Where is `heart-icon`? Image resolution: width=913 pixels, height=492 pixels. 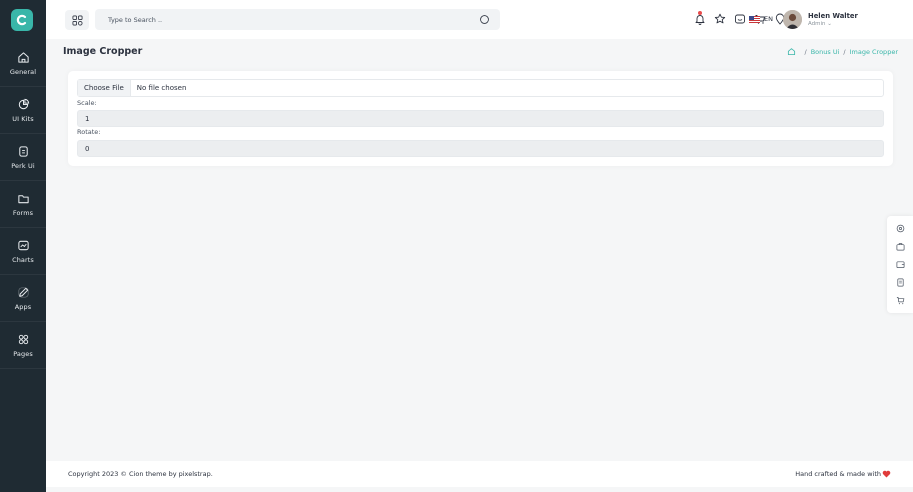 heart-icon is located at coordinates (886, 474).